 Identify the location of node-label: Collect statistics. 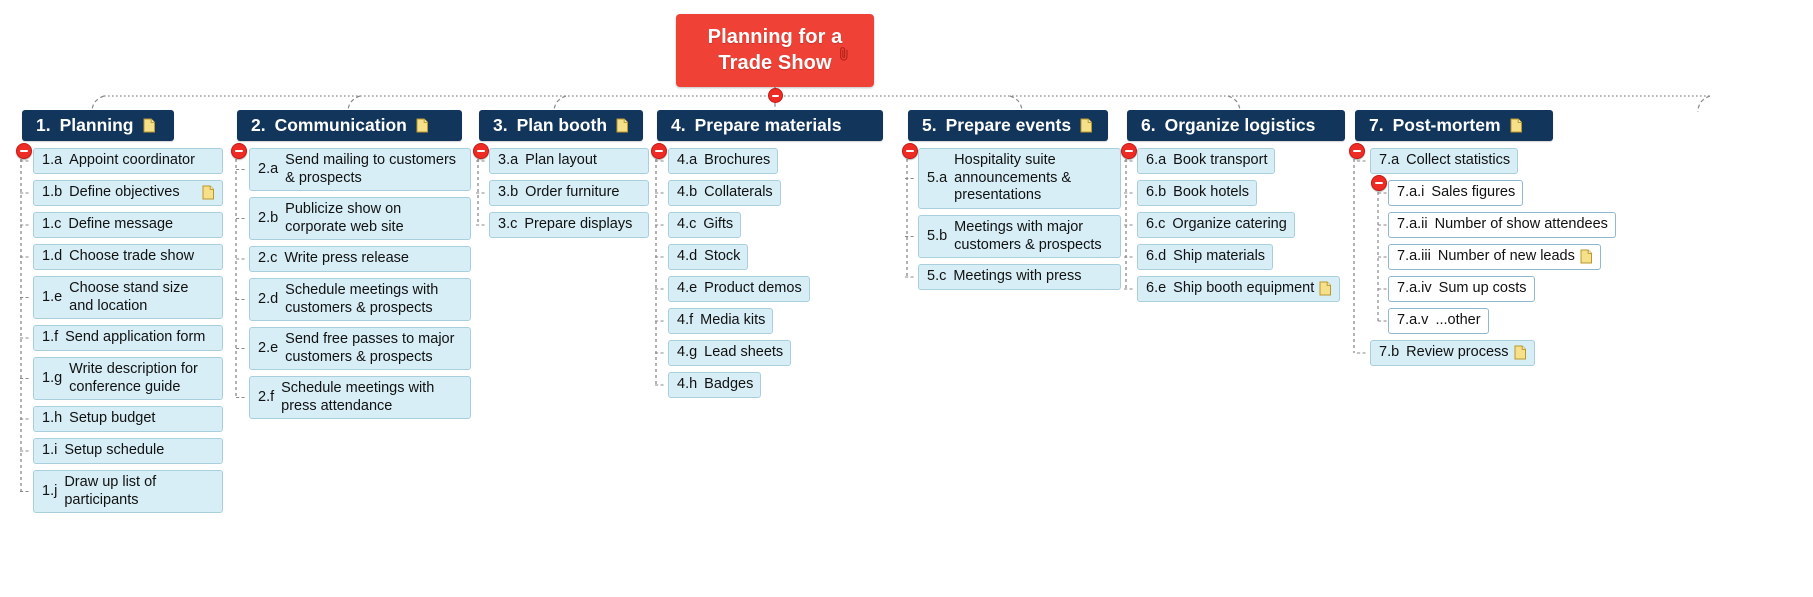
(1458, 160).